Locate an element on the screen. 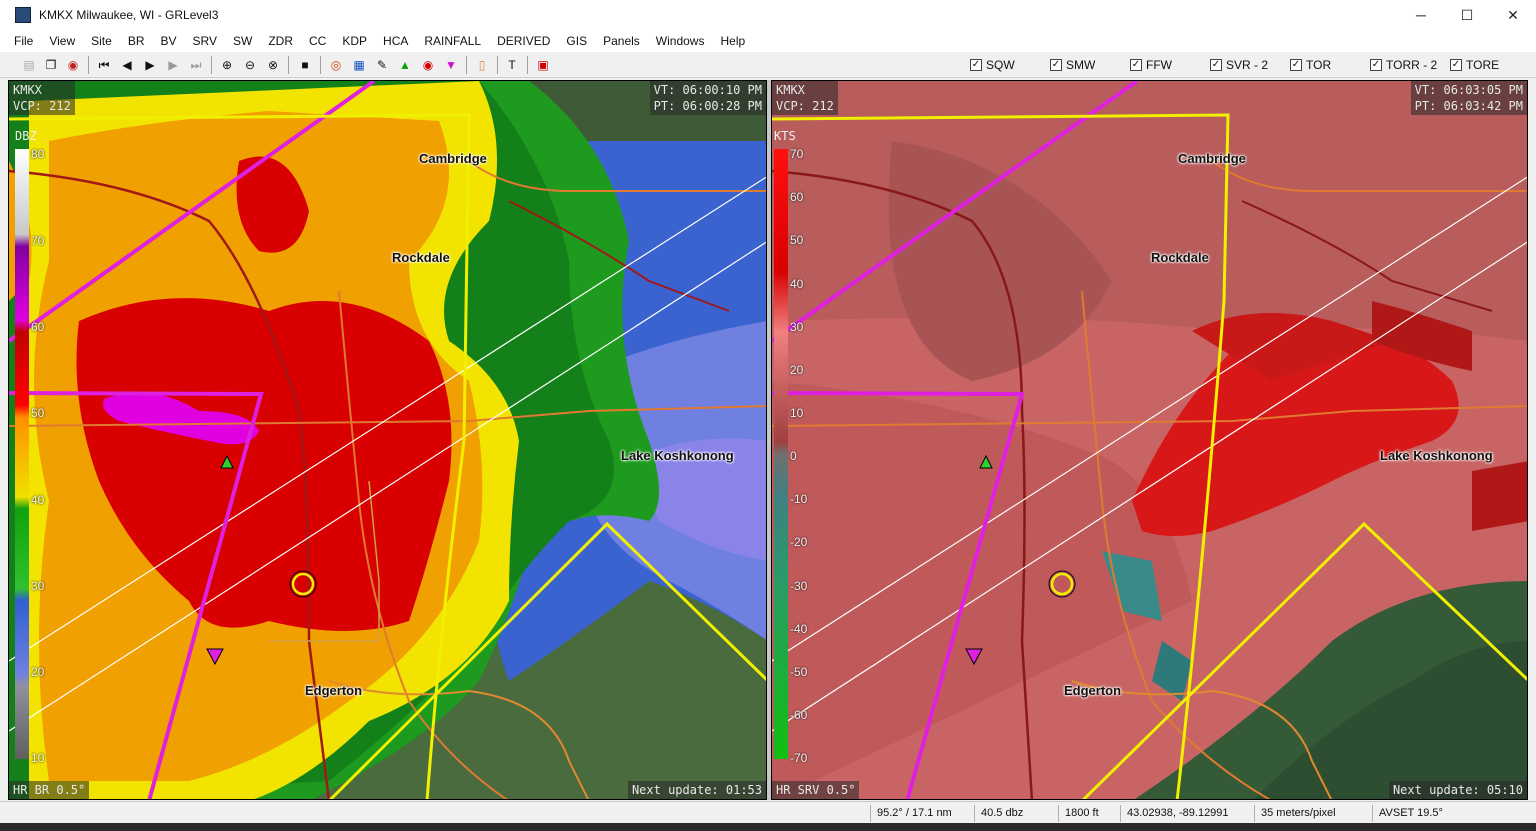 The image size is (1536, 831). toggle-tor: ✓ TOR is located at coordinates (1310, 65).